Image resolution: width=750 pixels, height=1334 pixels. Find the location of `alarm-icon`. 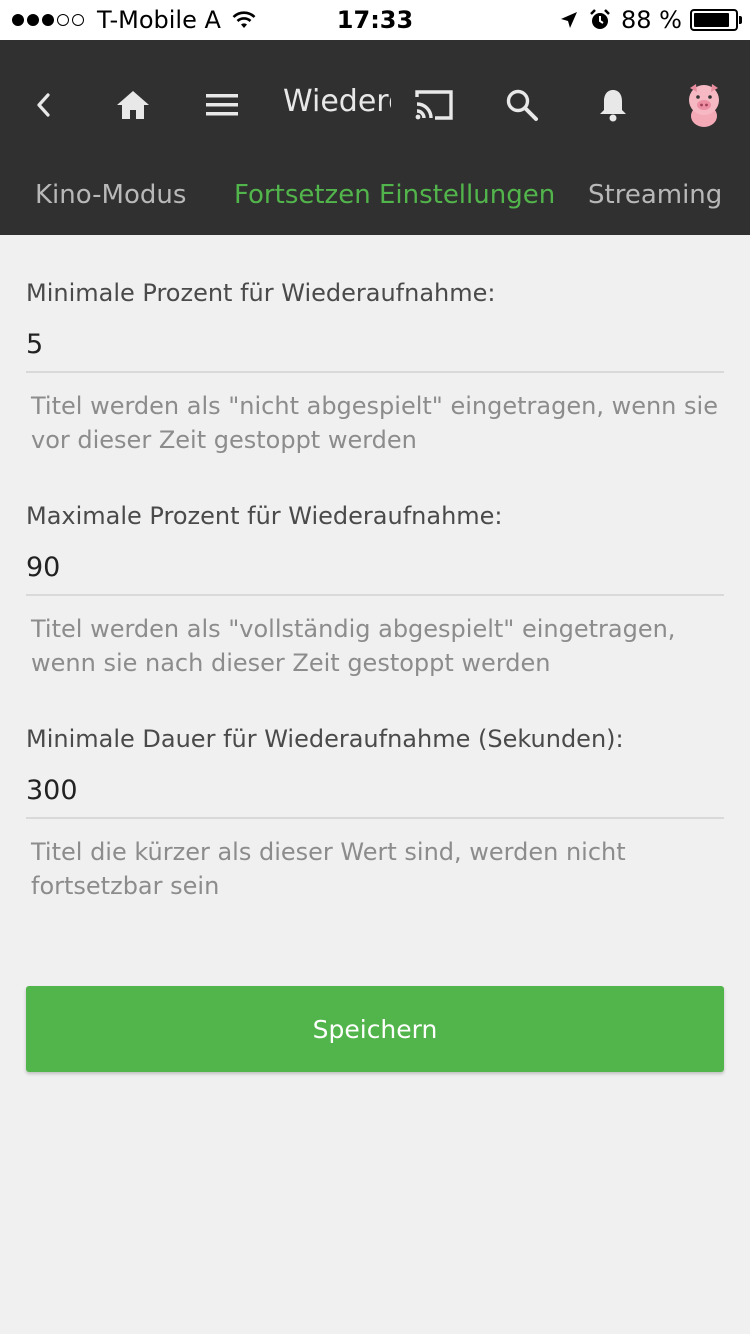

alarm-icon is located at coordinates (600, 19).